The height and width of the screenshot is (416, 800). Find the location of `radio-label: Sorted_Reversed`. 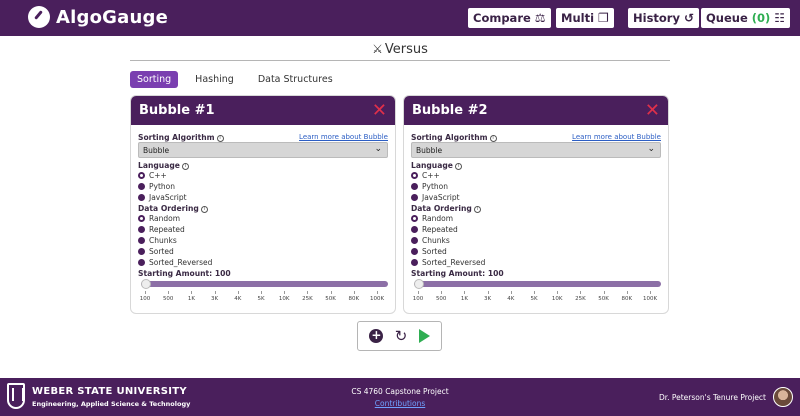

radio-label: Sorted_Reversed is located at coordinates (454, 262).